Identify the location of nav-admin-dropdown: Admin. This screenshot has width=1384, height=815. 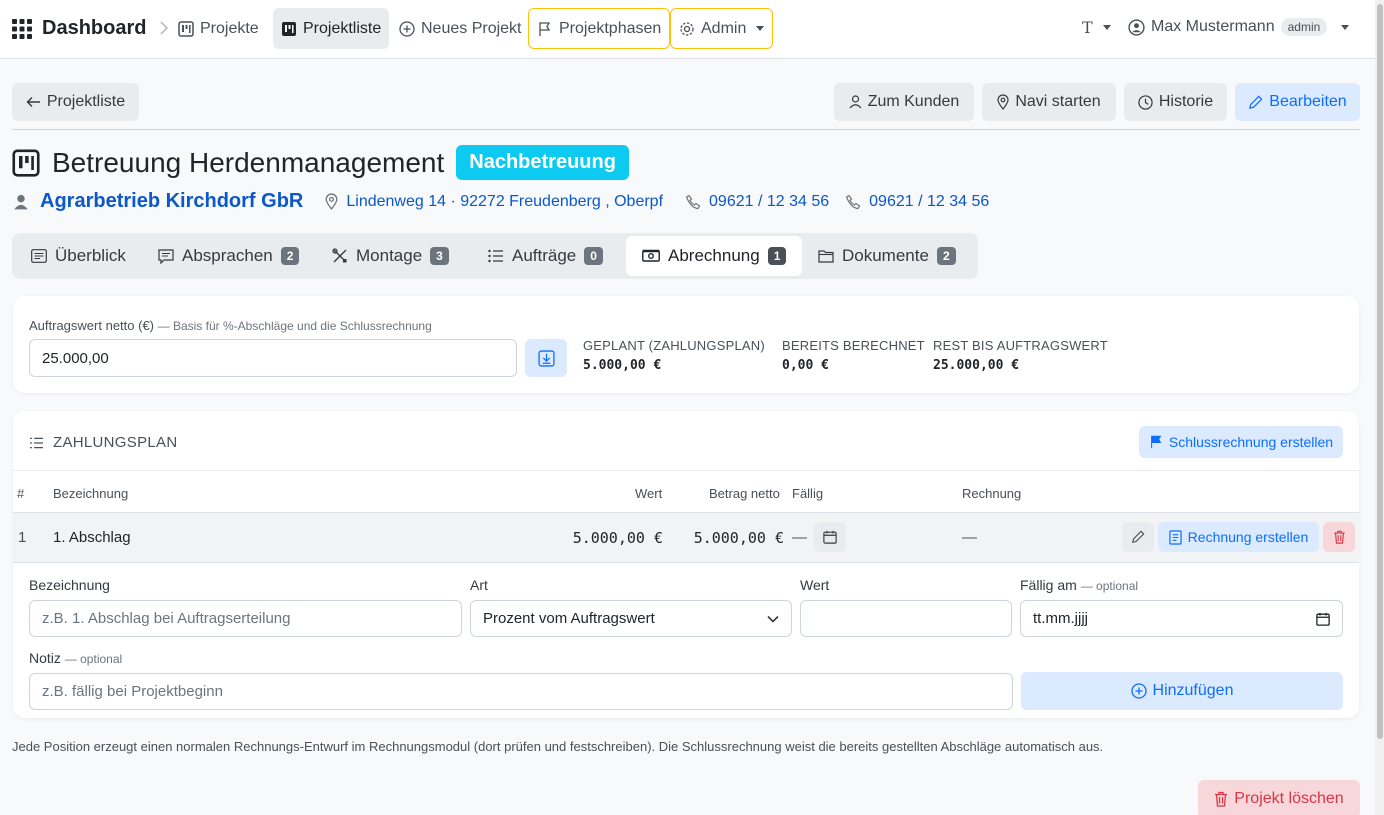
(722, 28).